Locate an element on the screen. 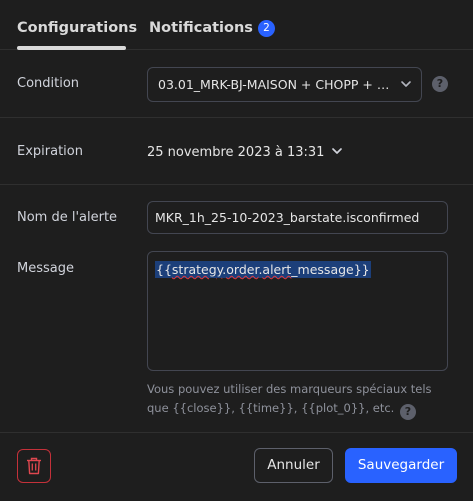 This screenshot has width=473, height=501. expiration-value: 25 novembre 2023 à 13:31 is located at coordinates (236, 152).